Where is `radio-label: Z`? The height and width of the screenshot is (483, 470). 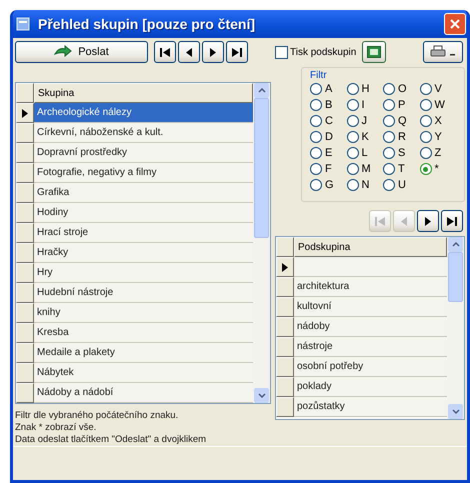 radio-label: Z is located at coordinates (438, 153).